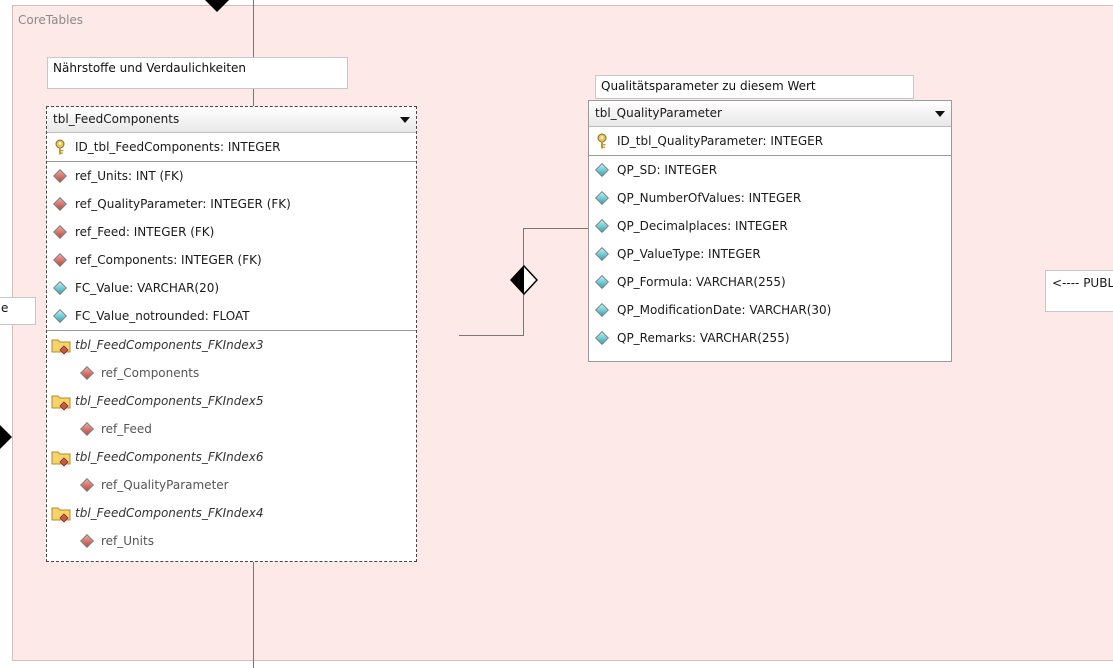  Describe the element at coordinates (703, 338) in the screenshot. I see `column-label: QP_Remarks: VARCHAR(255)` at that location.